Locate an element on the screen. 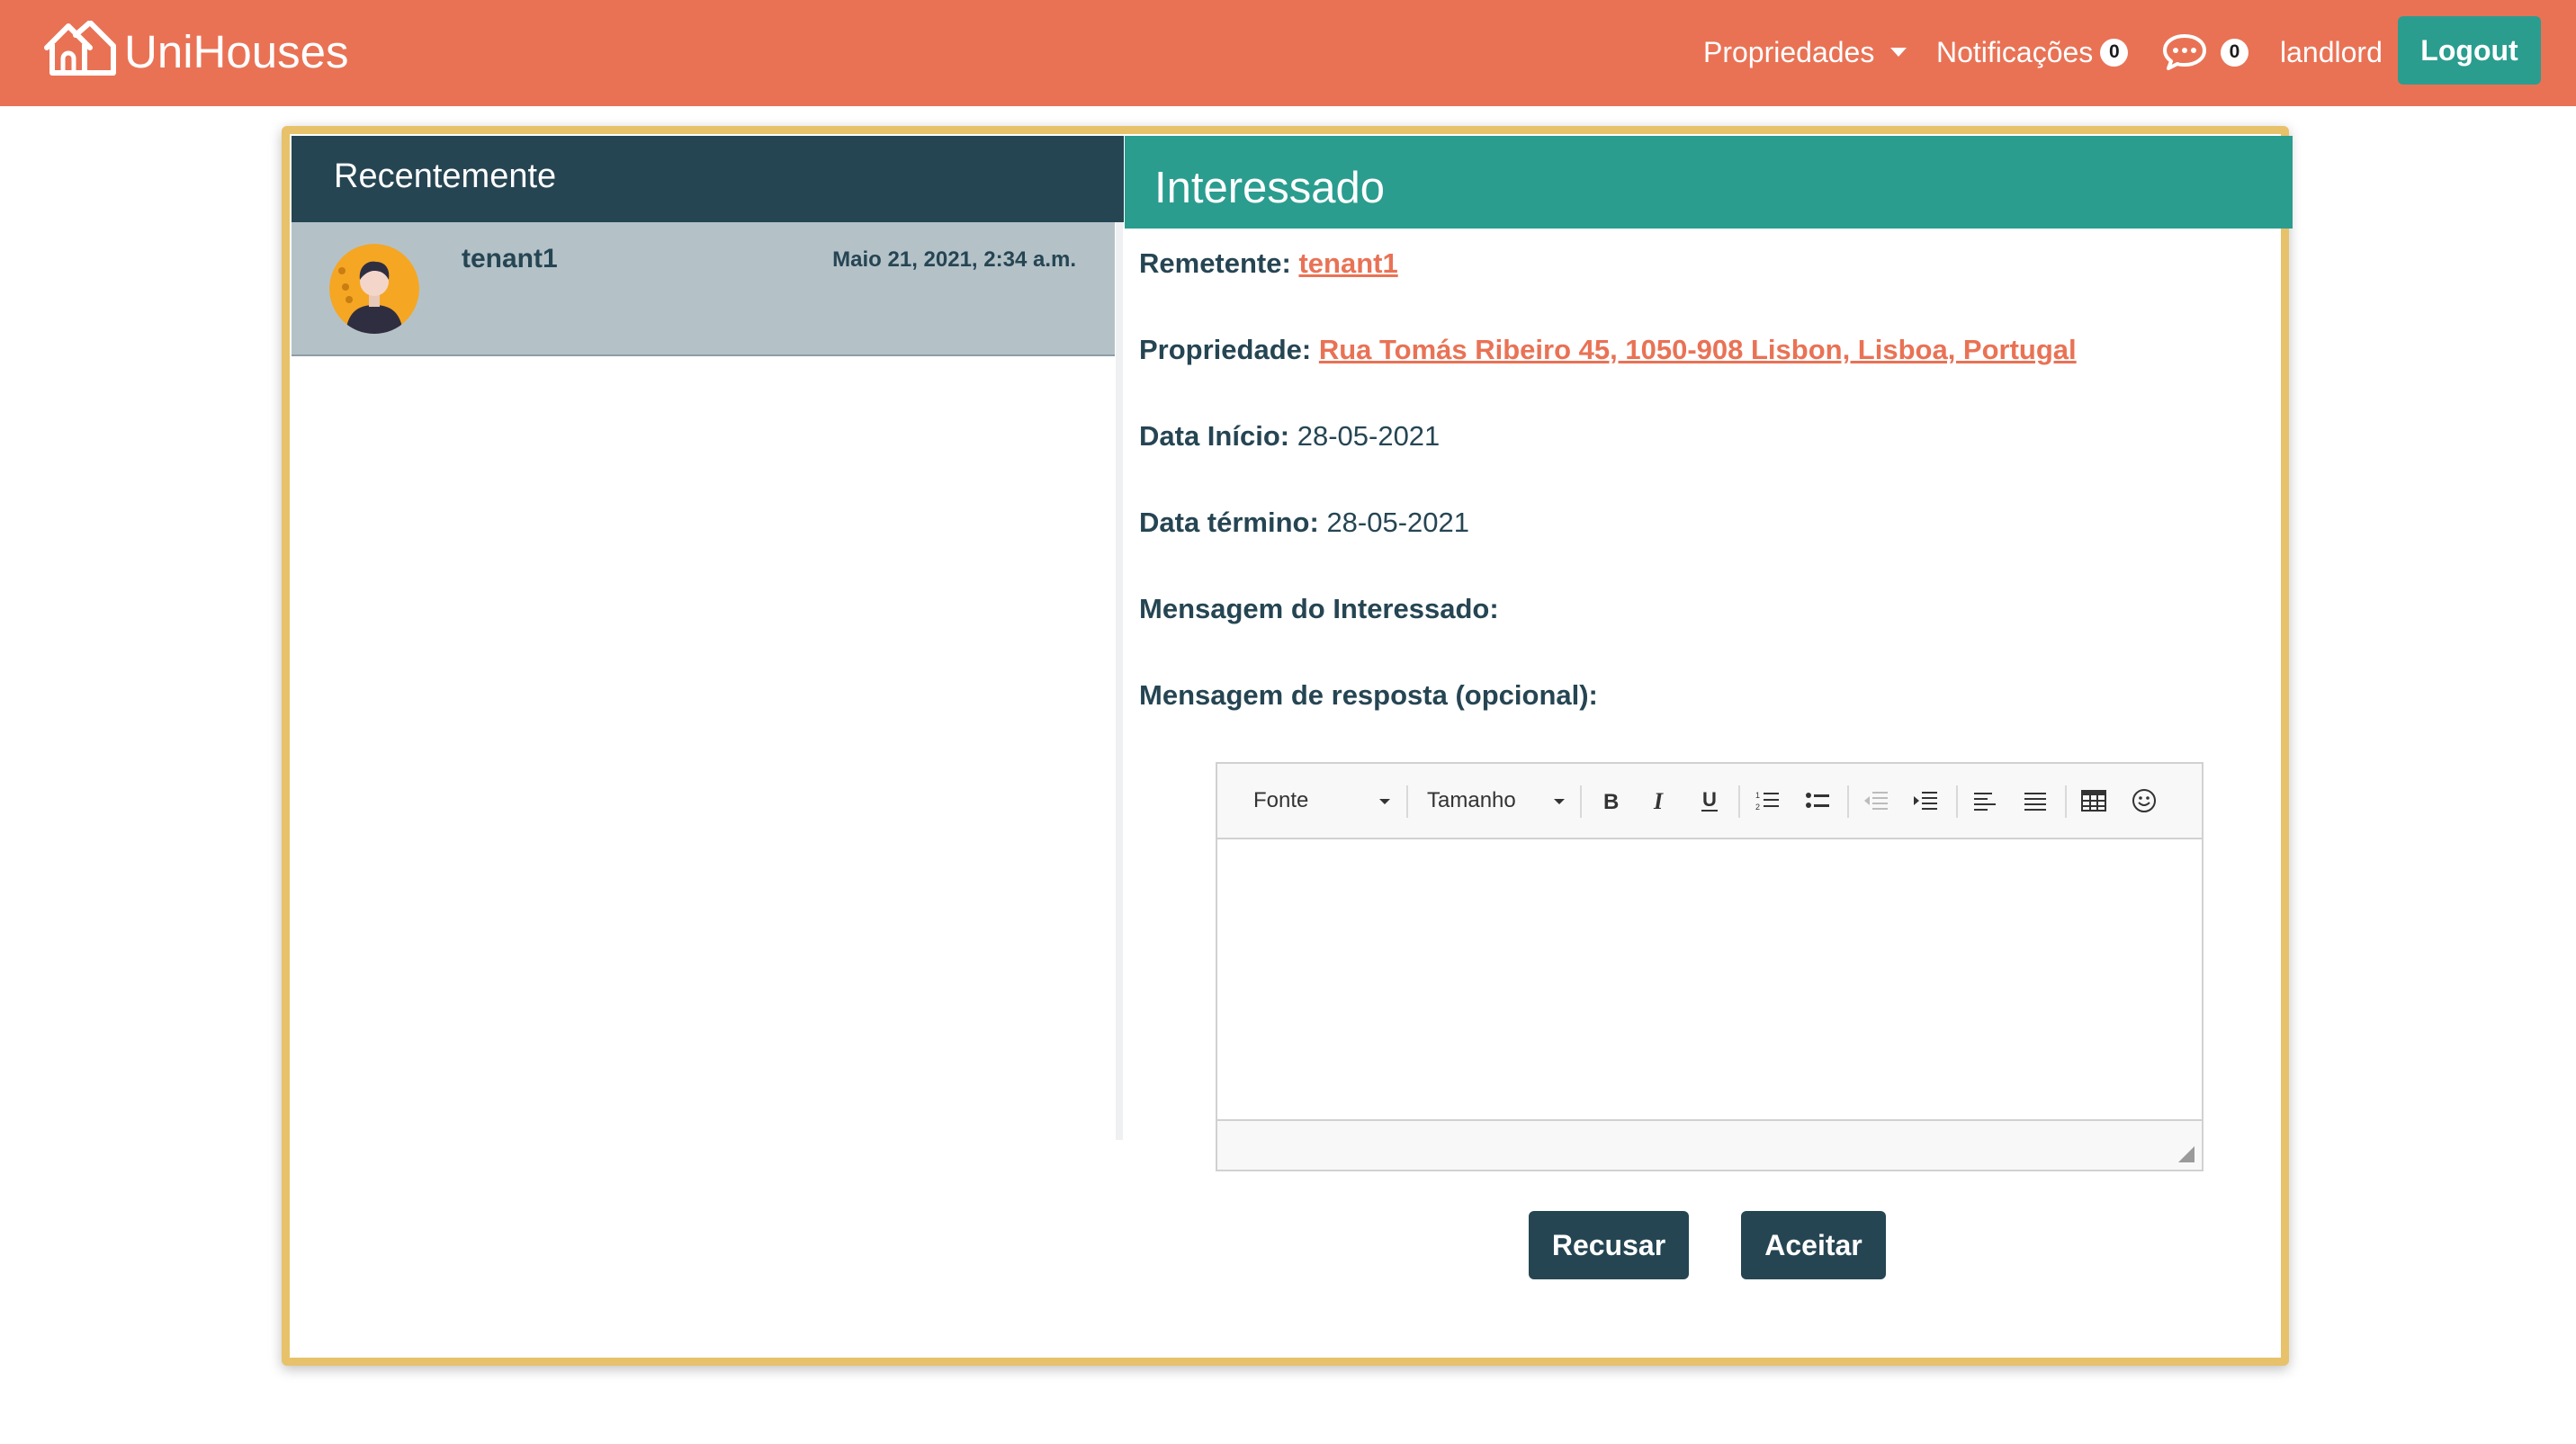  reply-editor: Fonte Tamanho B I U 12 is located at coordinates (1710, 967).